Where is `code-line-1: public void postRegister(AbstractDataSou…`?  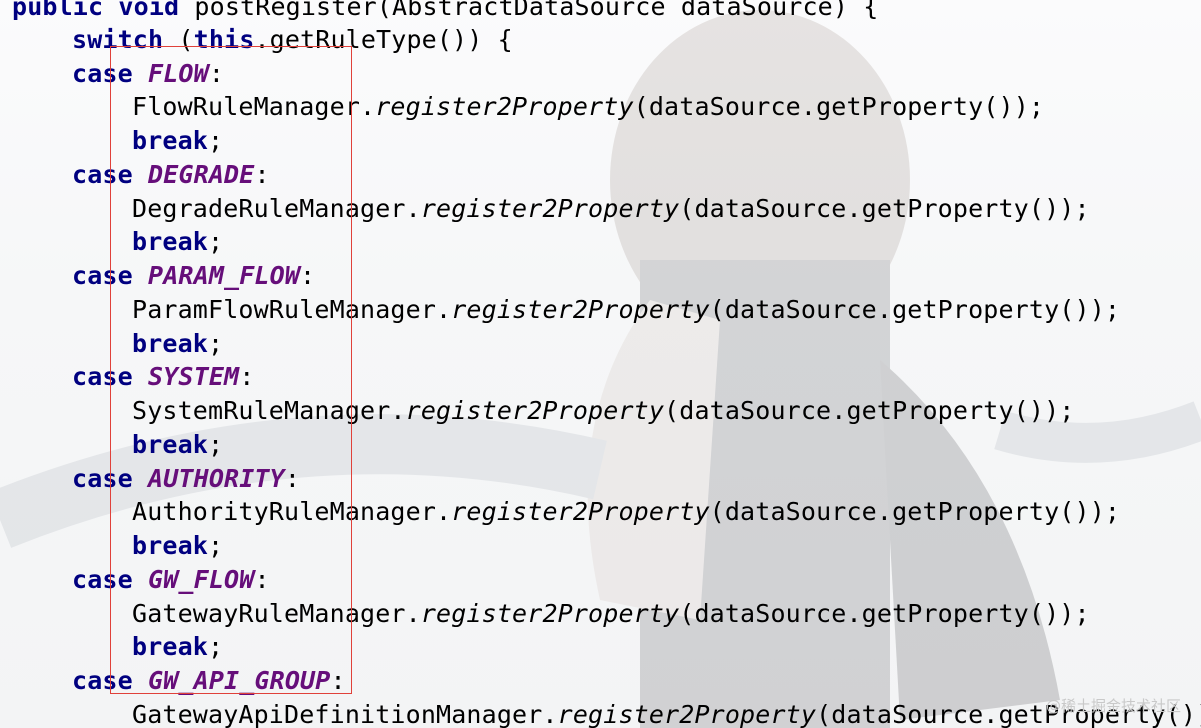
code-line-1: public void postRegister(AbstractDataSou… is located at coordinates (445, 10).